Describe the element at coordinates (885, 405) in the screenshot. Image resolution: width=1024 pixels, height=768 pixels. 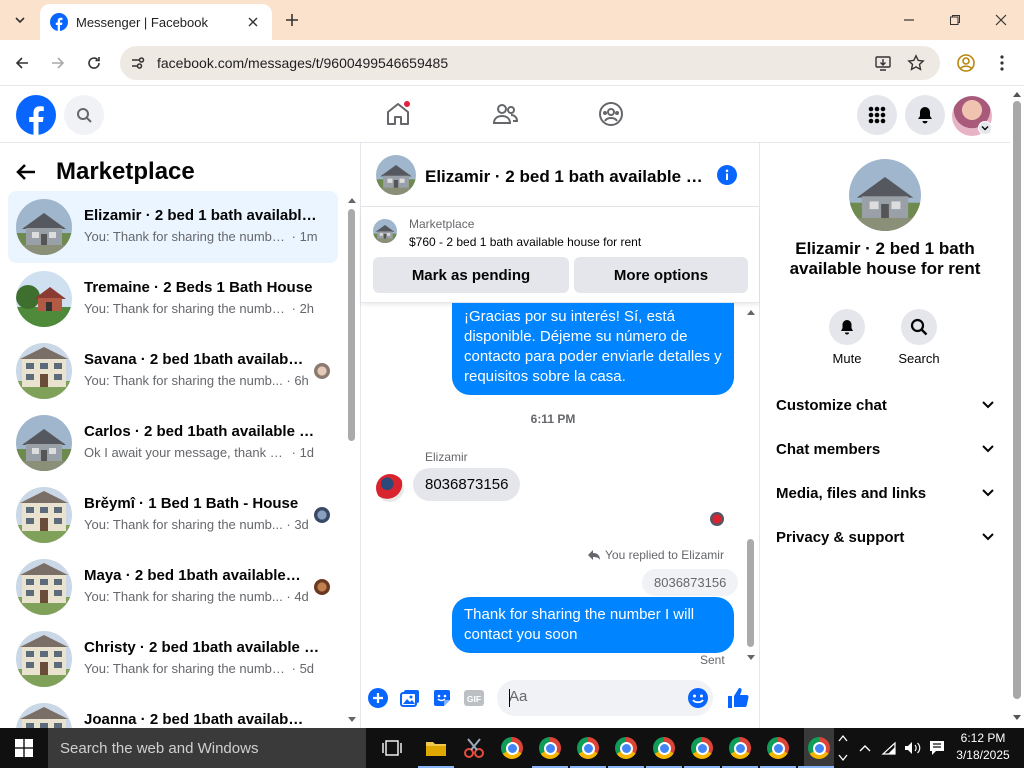
I see `customize-chat-section: Customize chat` at that location.